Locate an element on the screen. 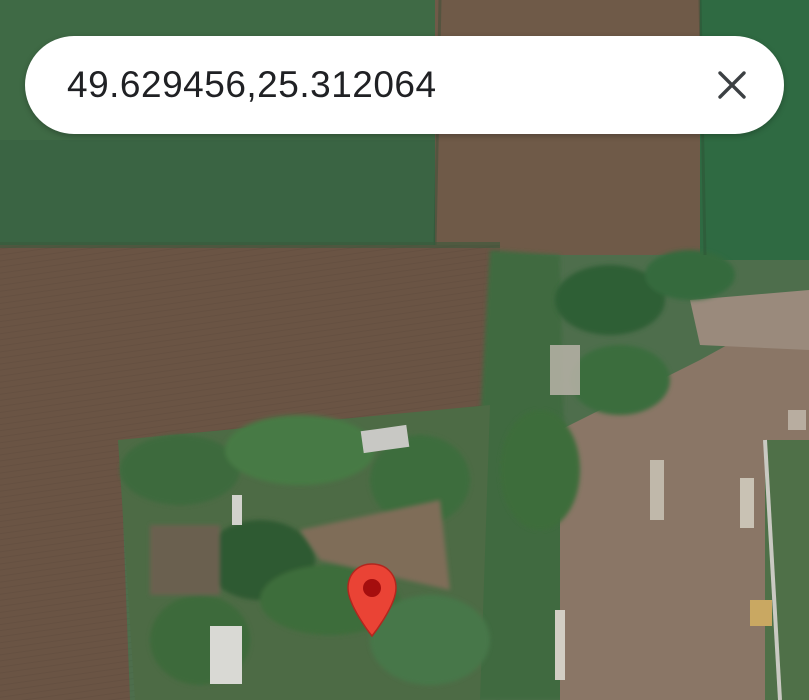 The image size is (809, 700). map-pin-icon is located at coordinates (372, 600).